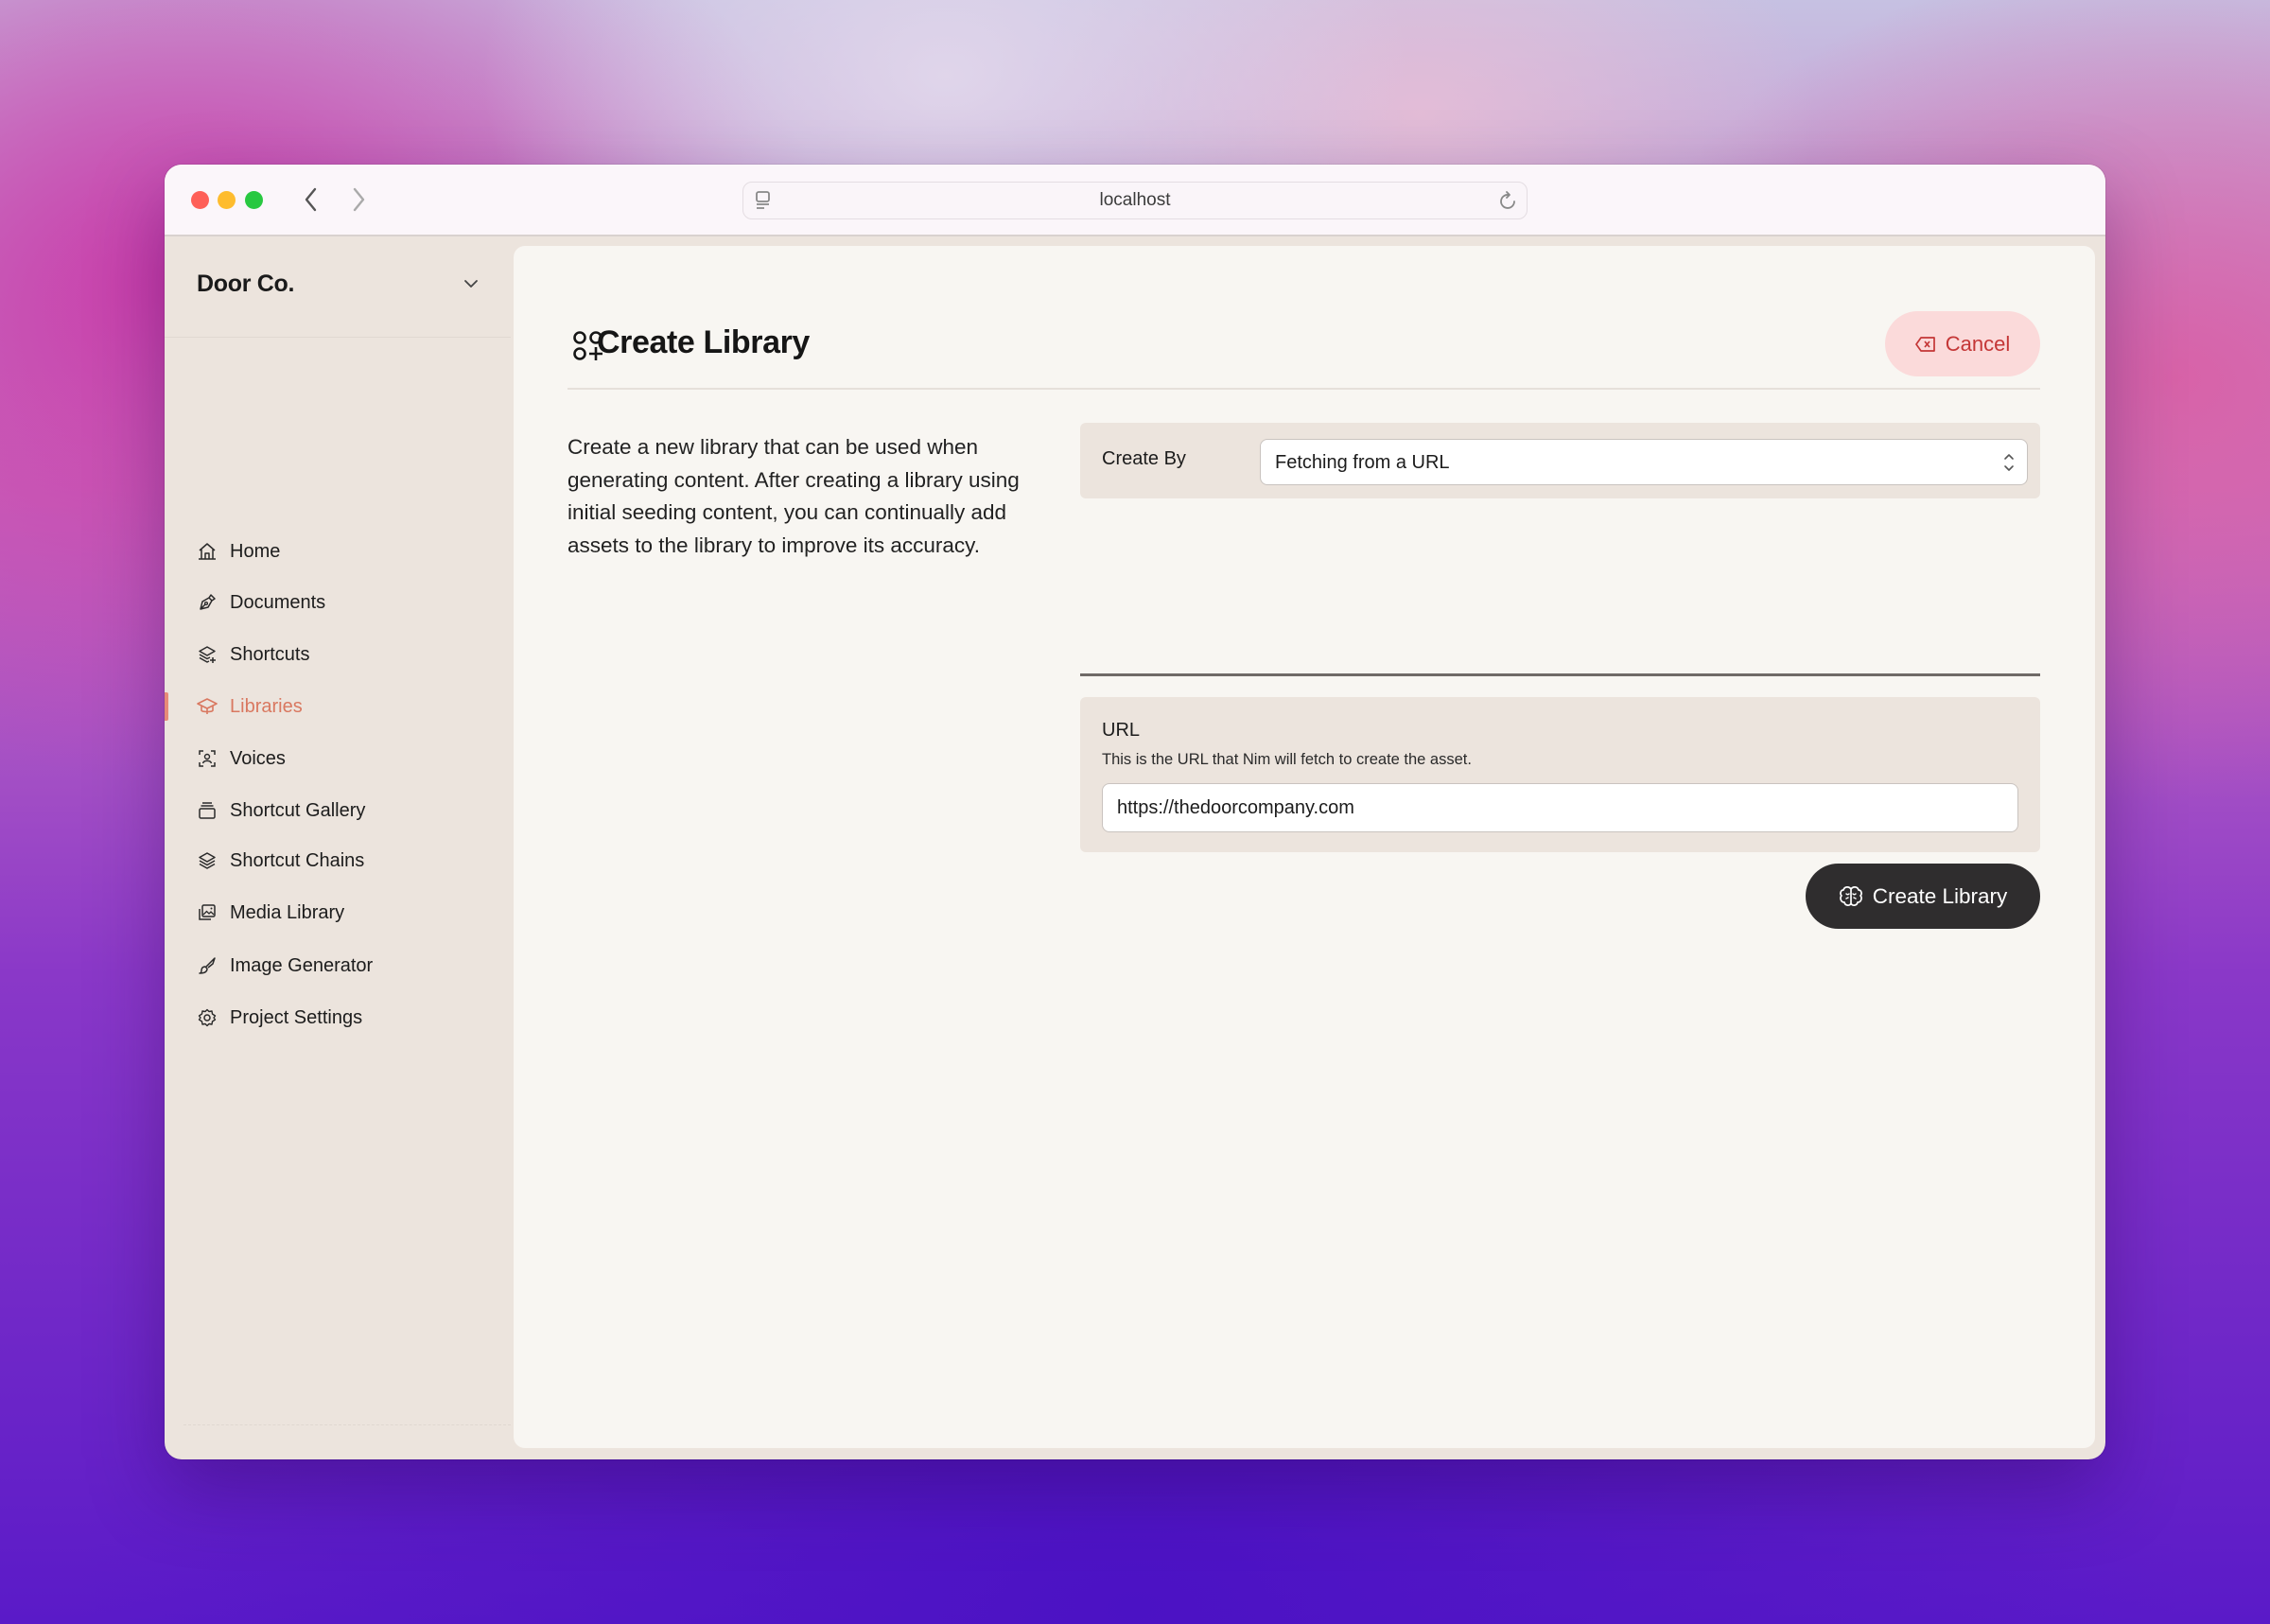  I want to click on sidebar-item-project-settings: Project Settings, so click(279, 1018).